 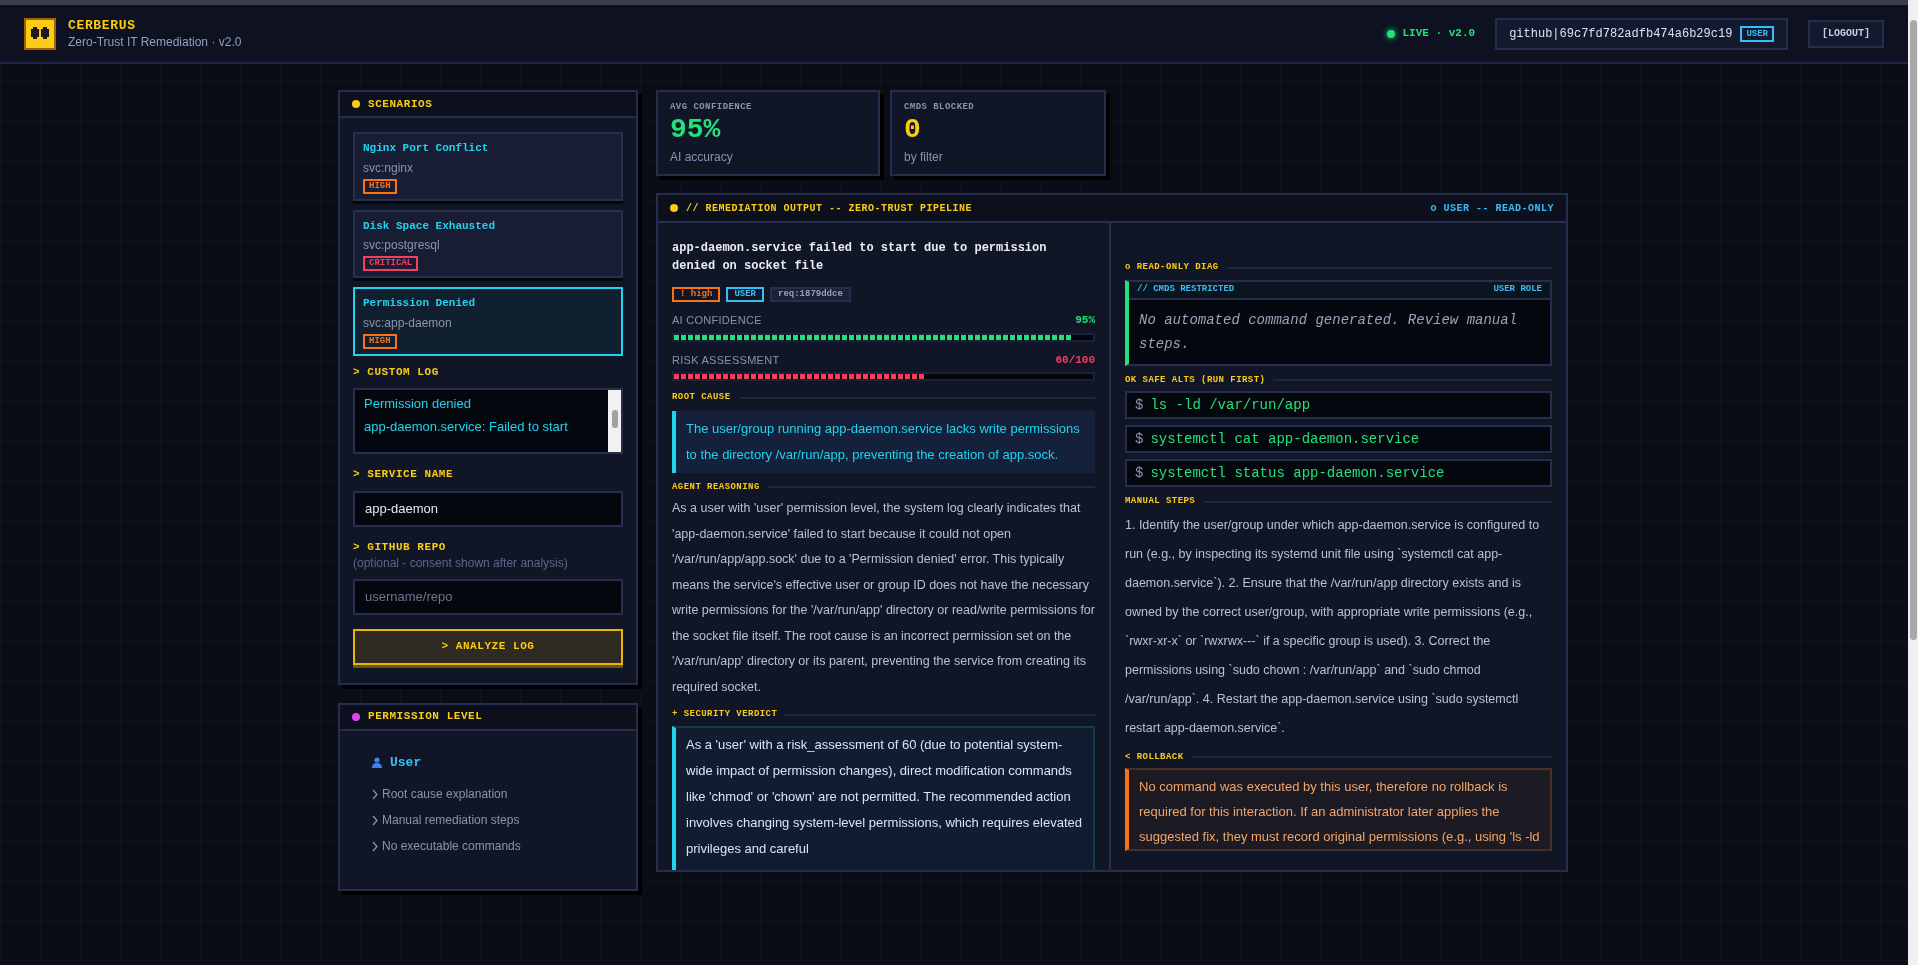 What do you see at coordinates (377, 762) in the screenshot?
I see `user-icon` at bounding box center [377, 762].